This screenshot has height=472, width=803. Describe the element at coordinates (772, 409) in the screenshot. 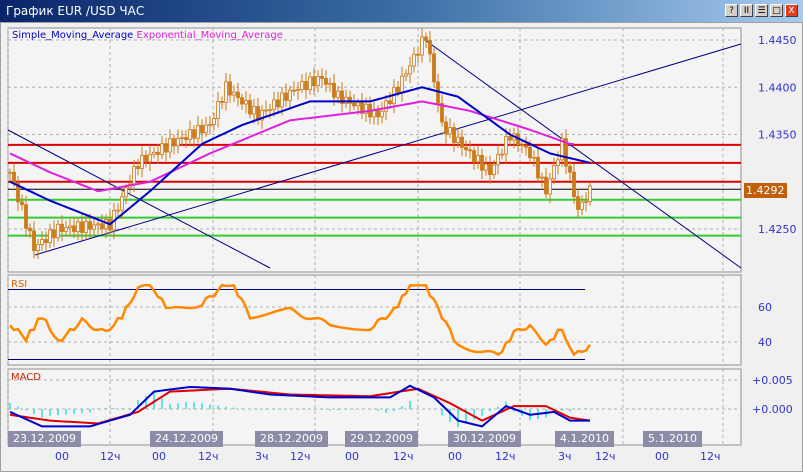

I see `macd-tick-label: +0.000` at that location.